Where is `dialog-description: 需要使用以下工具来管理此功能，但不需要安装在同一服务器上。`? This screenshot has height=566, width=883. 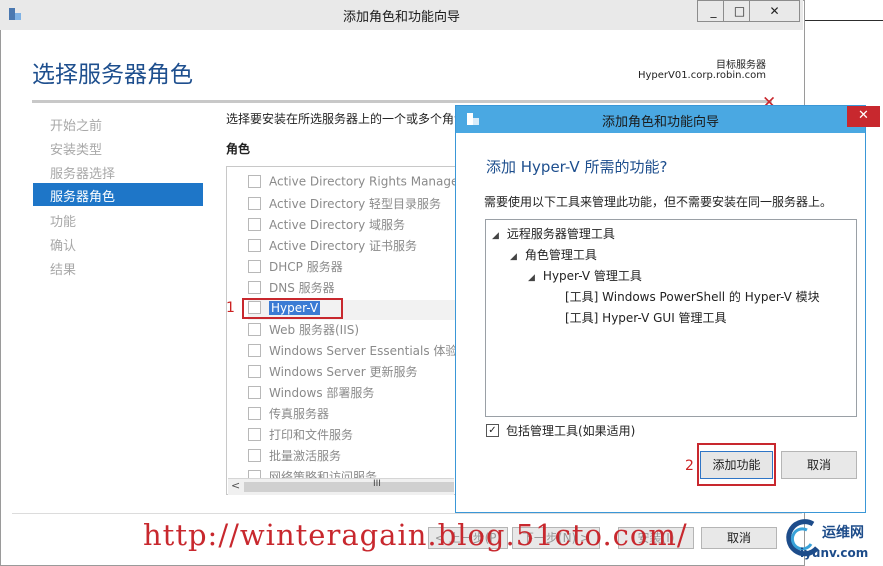
dialog-description: 需要使用以下工具来管理此功能，但不需要安装在同一服务器上。 is located at coordinates (658, 202).